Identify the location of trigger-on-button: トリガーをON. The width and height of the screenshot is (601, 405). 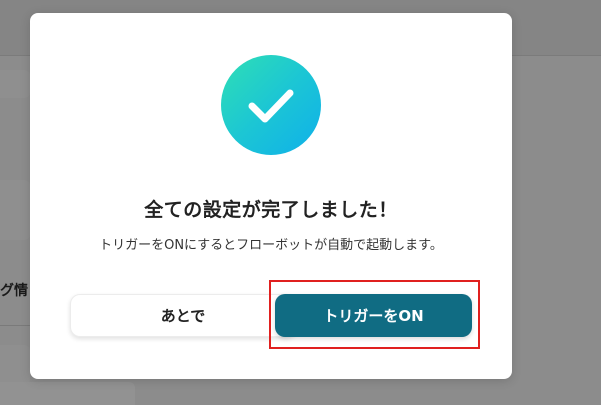
(373, 315).